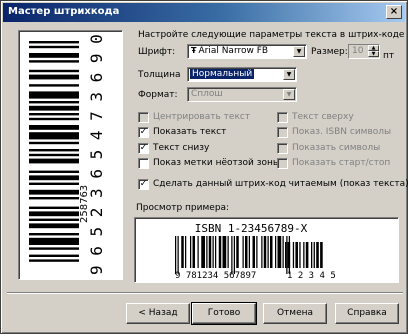  I want to click on checkbox-label: Центрировать текст, so click(202, 117).